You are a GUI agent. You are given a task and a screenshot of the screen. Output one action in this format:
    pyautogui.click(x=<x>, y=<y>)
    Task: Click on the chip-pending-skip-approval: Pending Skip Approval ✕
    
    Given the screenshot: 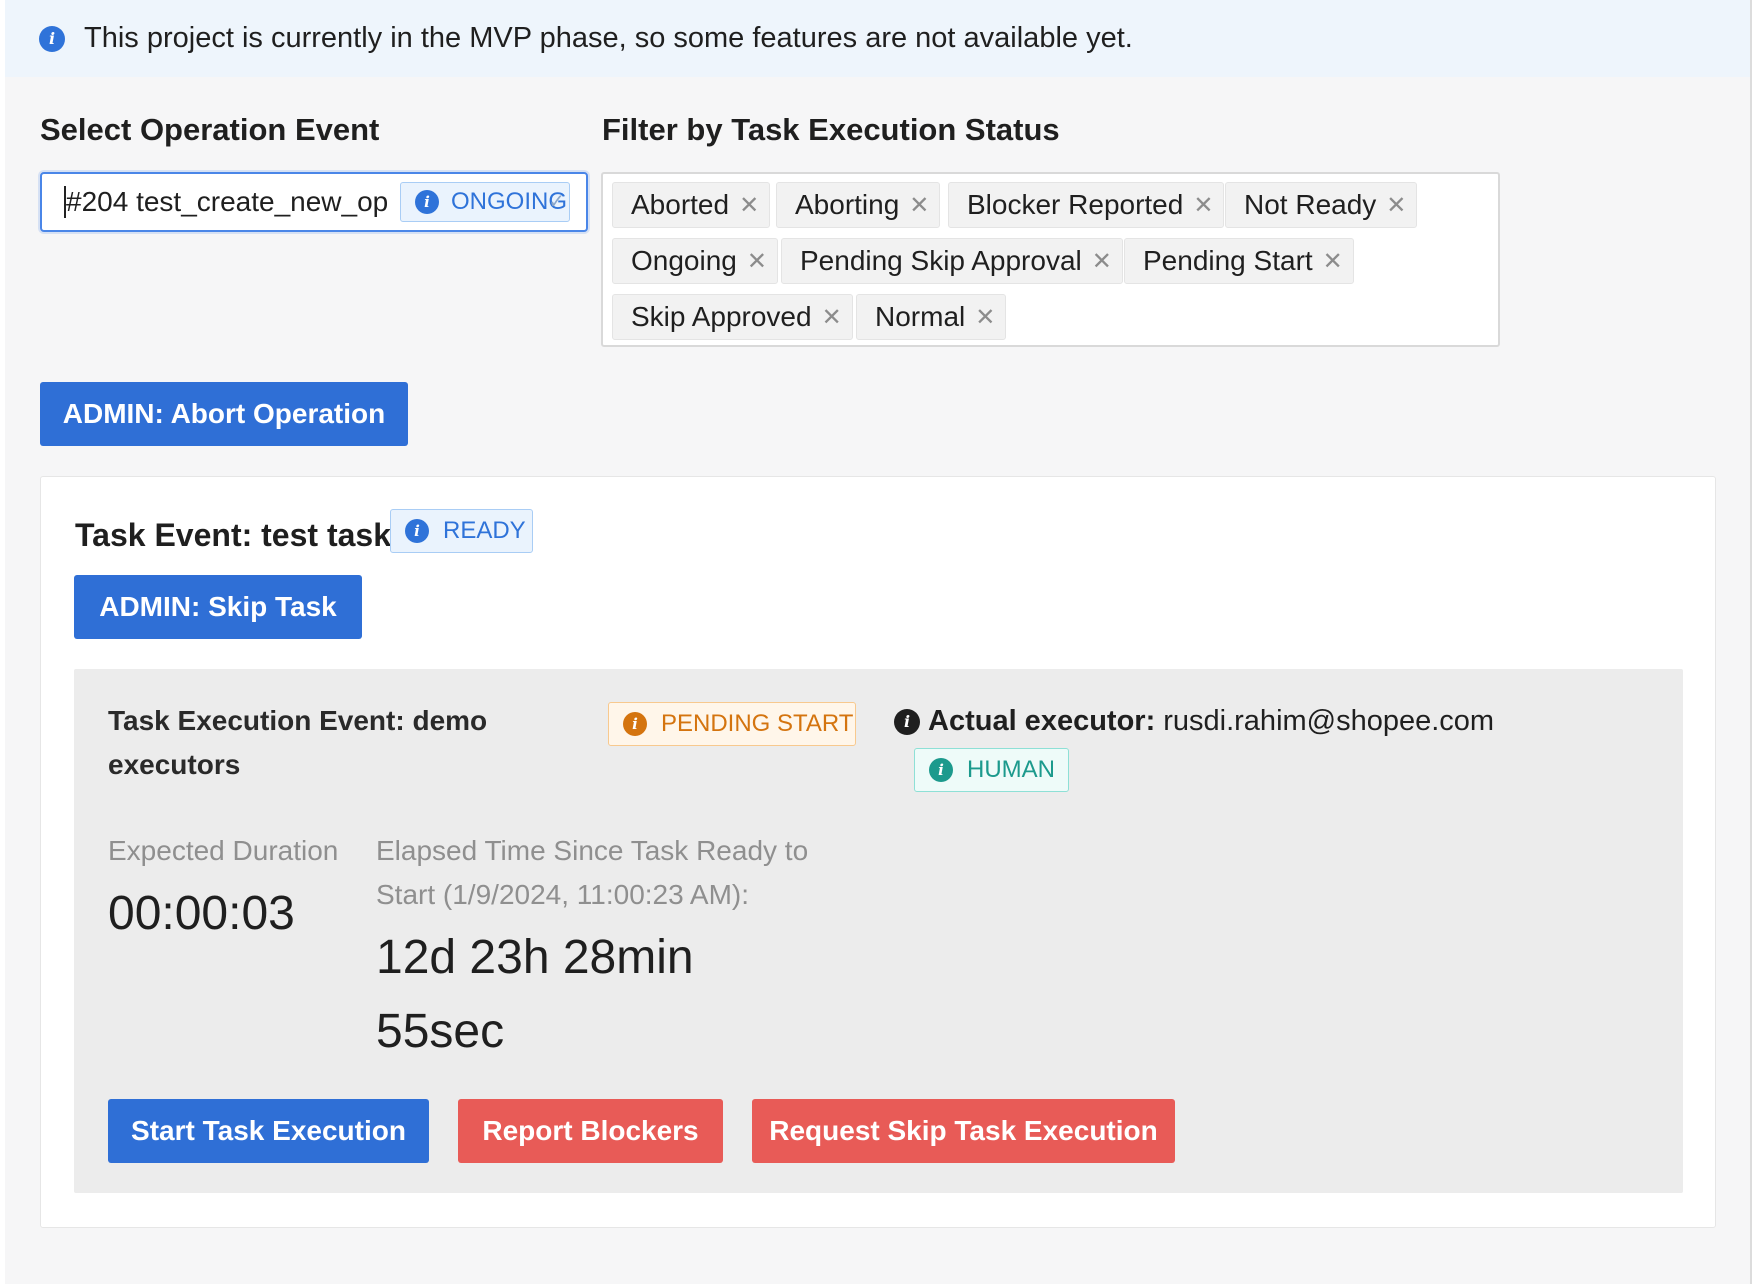 What is the action you would take?
    pyautogui.click(x=952, y=261)
    